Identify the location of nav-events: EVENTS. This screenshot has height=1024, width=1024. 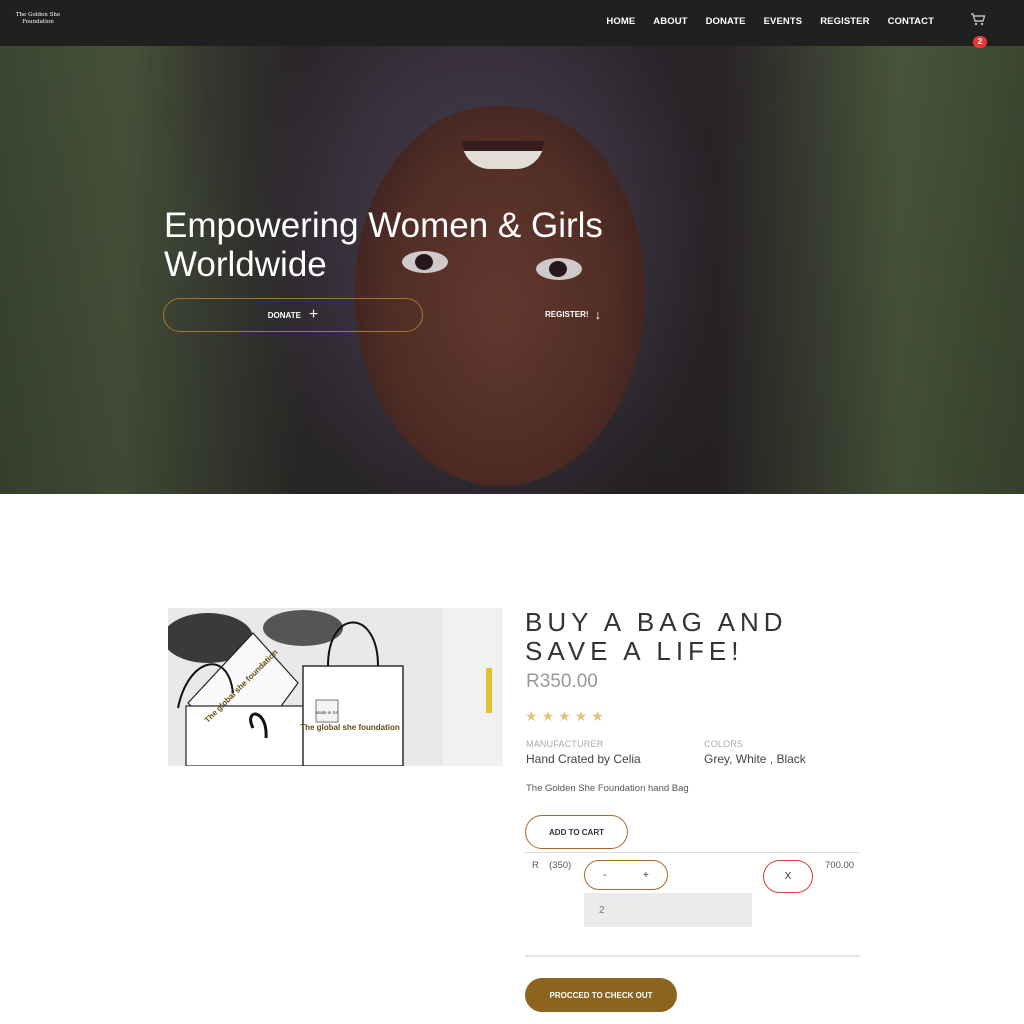
(783, 21).